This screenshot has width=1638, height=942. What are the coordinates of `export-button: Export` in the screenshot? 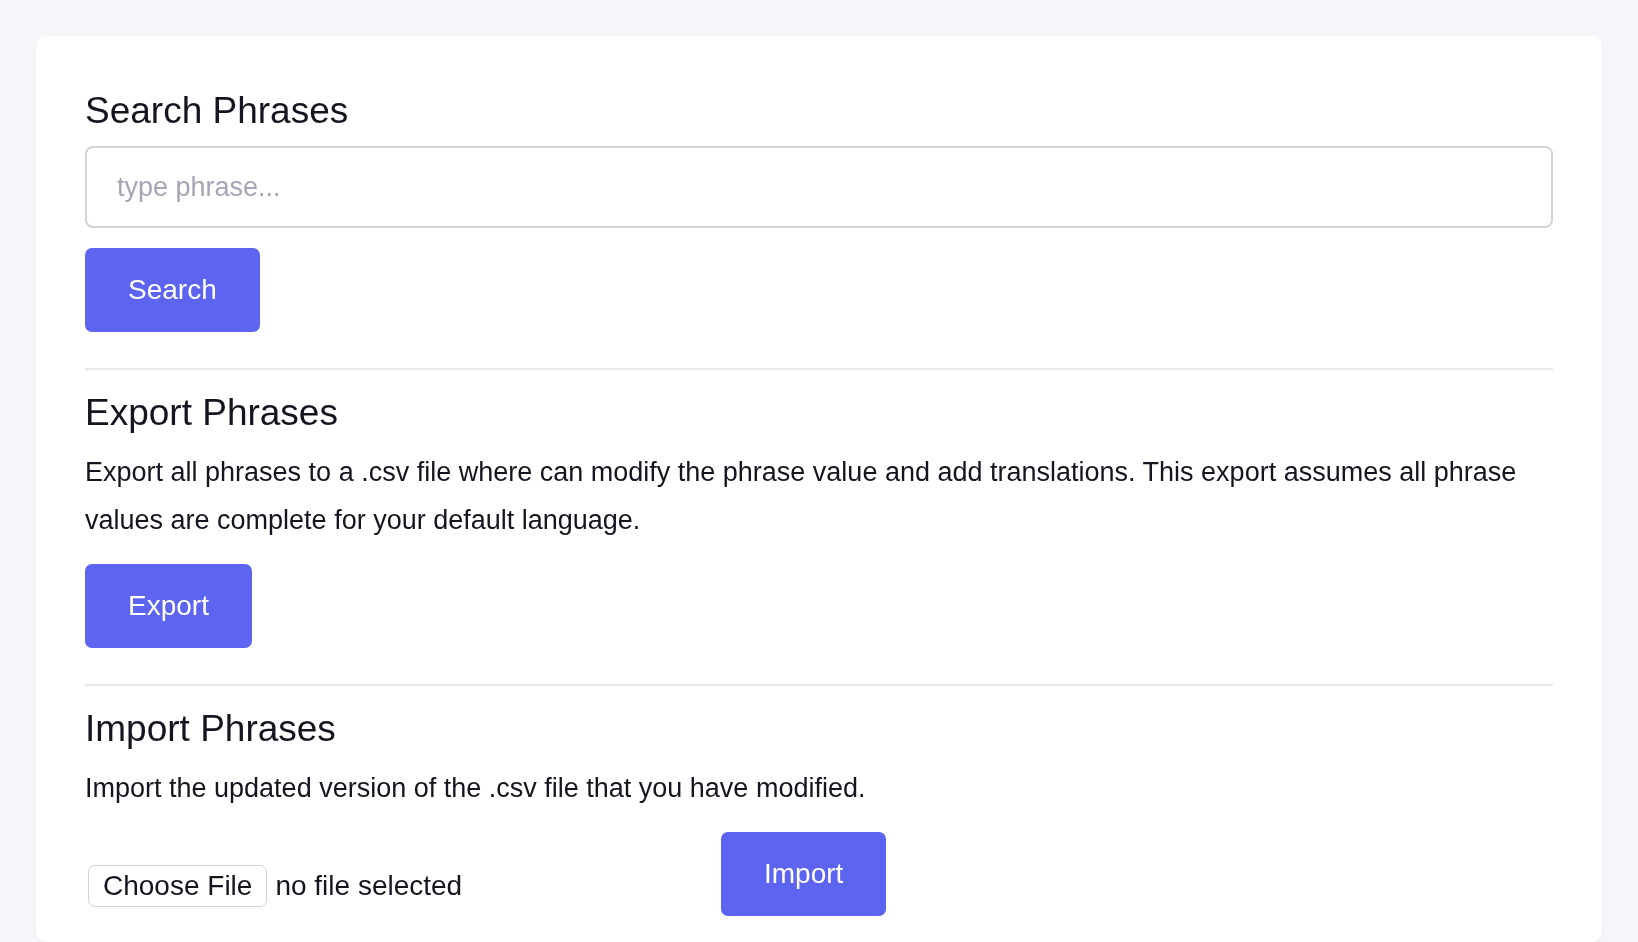 It's located at (168, 606).